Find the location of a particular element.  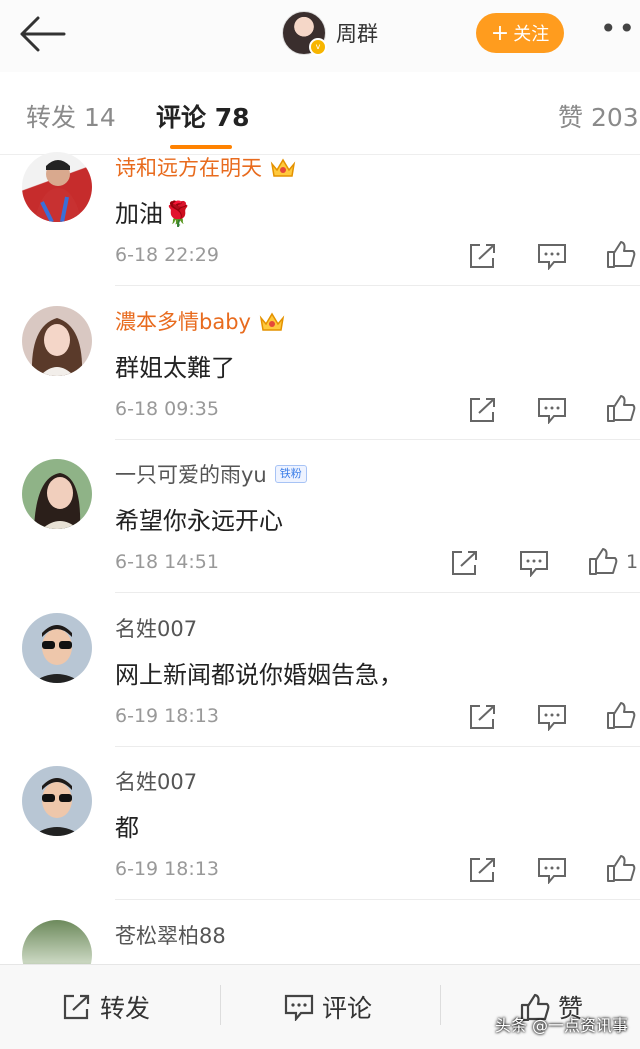

follow-label: 关注 is located at coordinates (531, 34).